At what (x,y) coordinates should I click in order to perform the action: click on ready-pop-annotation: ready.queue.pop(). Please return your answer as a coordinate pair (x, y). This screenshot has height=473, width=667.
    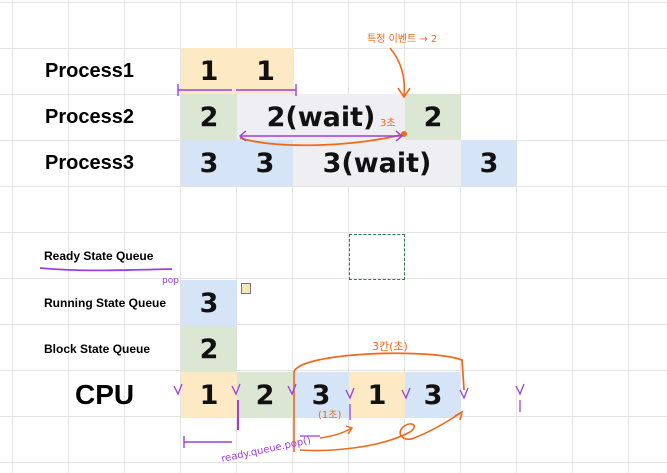
    Looking at the image, I should click on (266, 450).